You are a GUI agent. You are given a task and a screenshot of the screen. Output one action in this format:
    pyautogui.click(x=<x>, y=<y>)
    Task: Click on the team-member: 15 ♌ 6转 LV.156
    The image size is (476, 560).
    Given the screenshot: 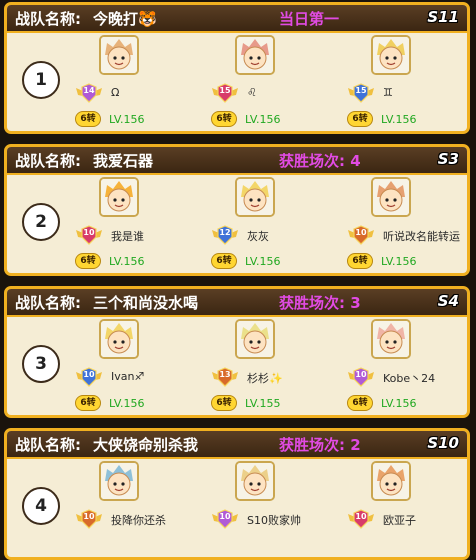 What is the action you would take?
    pyautogui.click(x=286, y=82)
    